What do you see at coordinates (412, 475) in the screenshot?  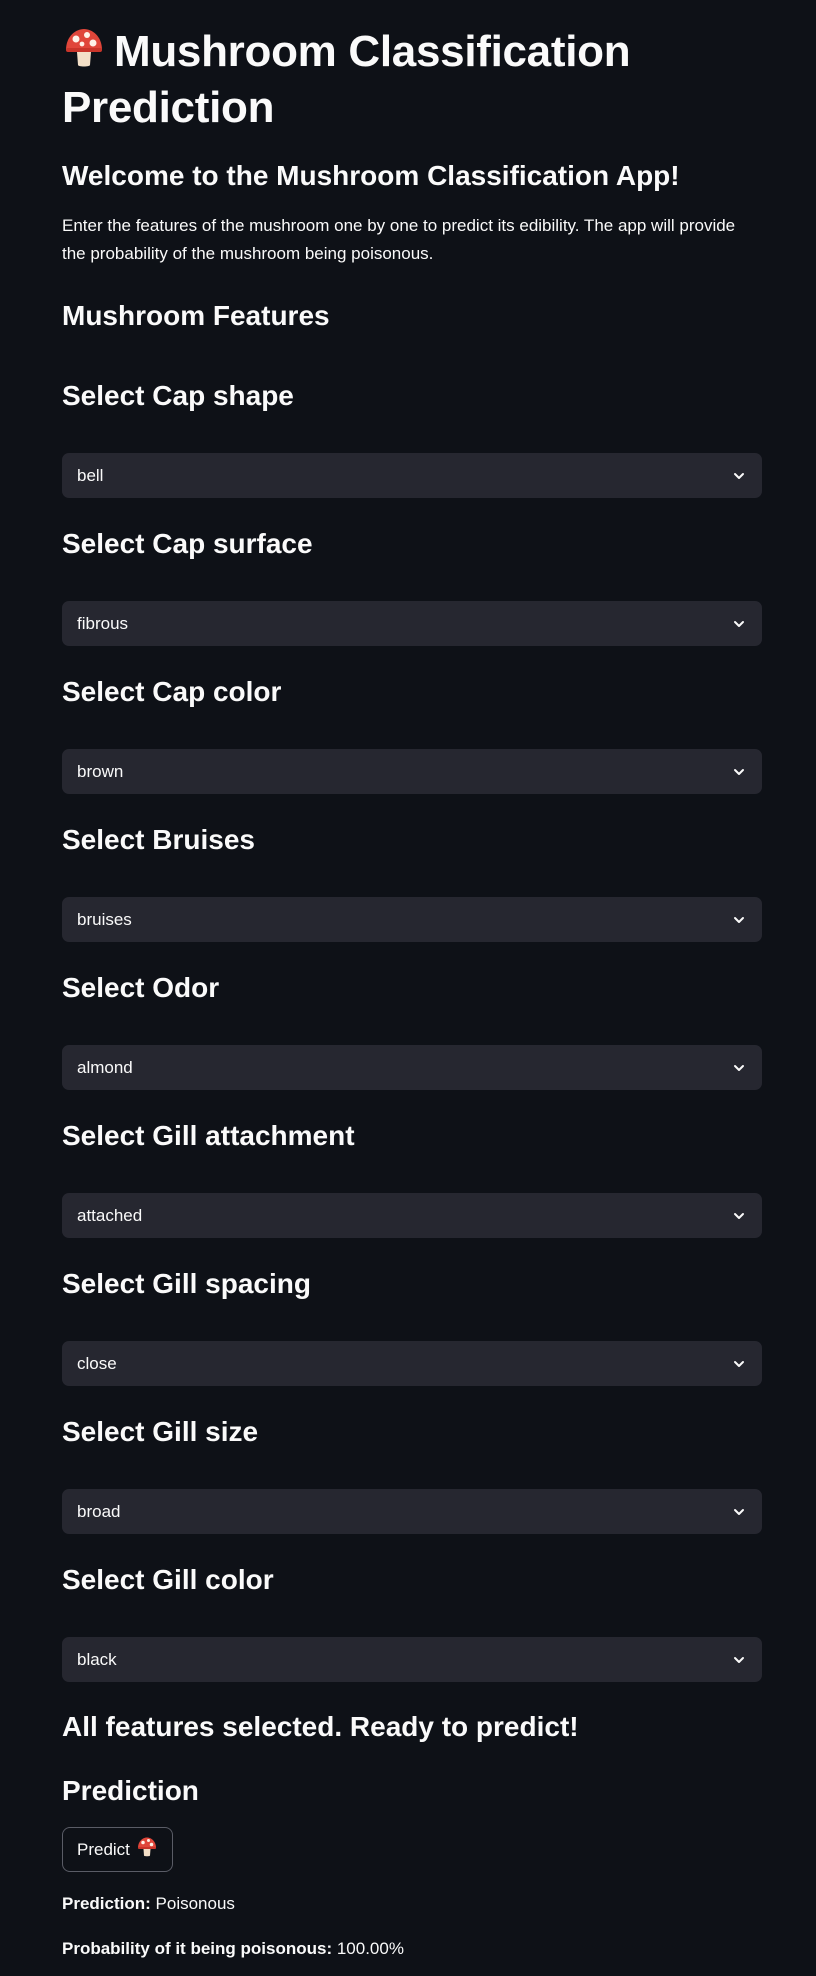 I see `cap-shape-select: bell` at bounding box center [412, 475].